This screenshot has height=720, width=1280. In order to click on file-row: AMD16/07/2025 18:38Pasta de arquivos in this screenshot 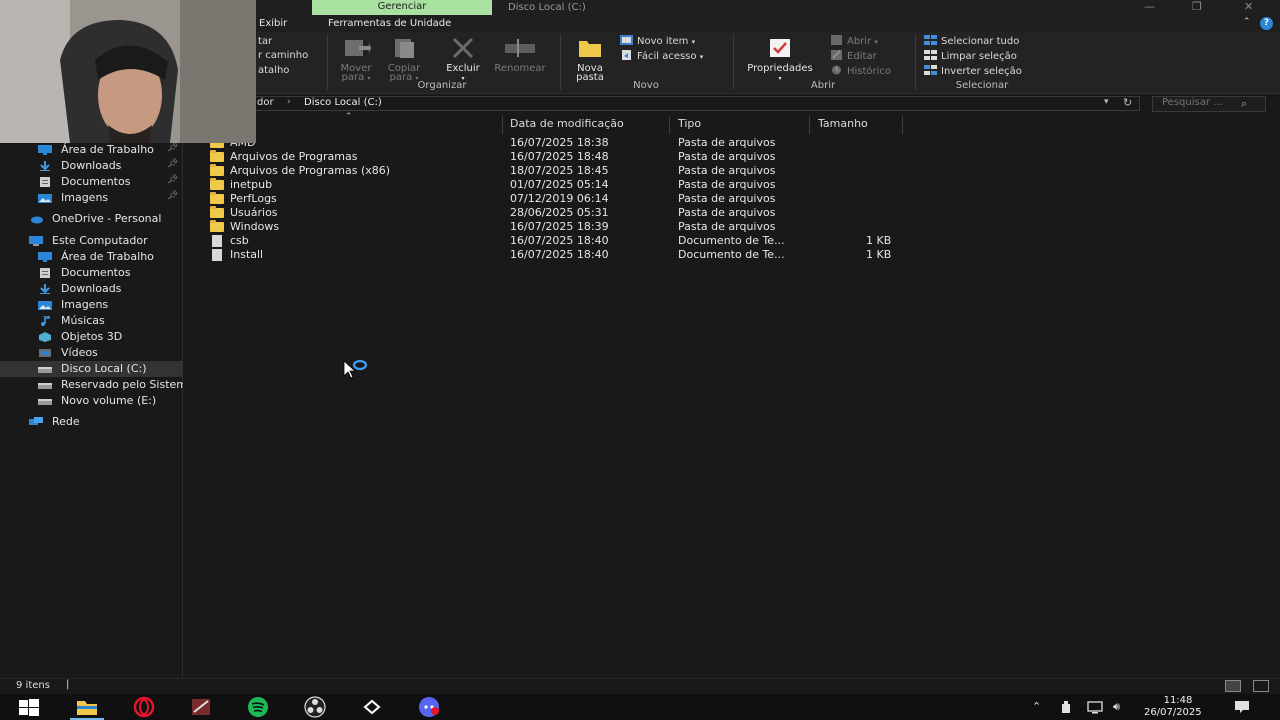, I will do `click(732, 143)`.